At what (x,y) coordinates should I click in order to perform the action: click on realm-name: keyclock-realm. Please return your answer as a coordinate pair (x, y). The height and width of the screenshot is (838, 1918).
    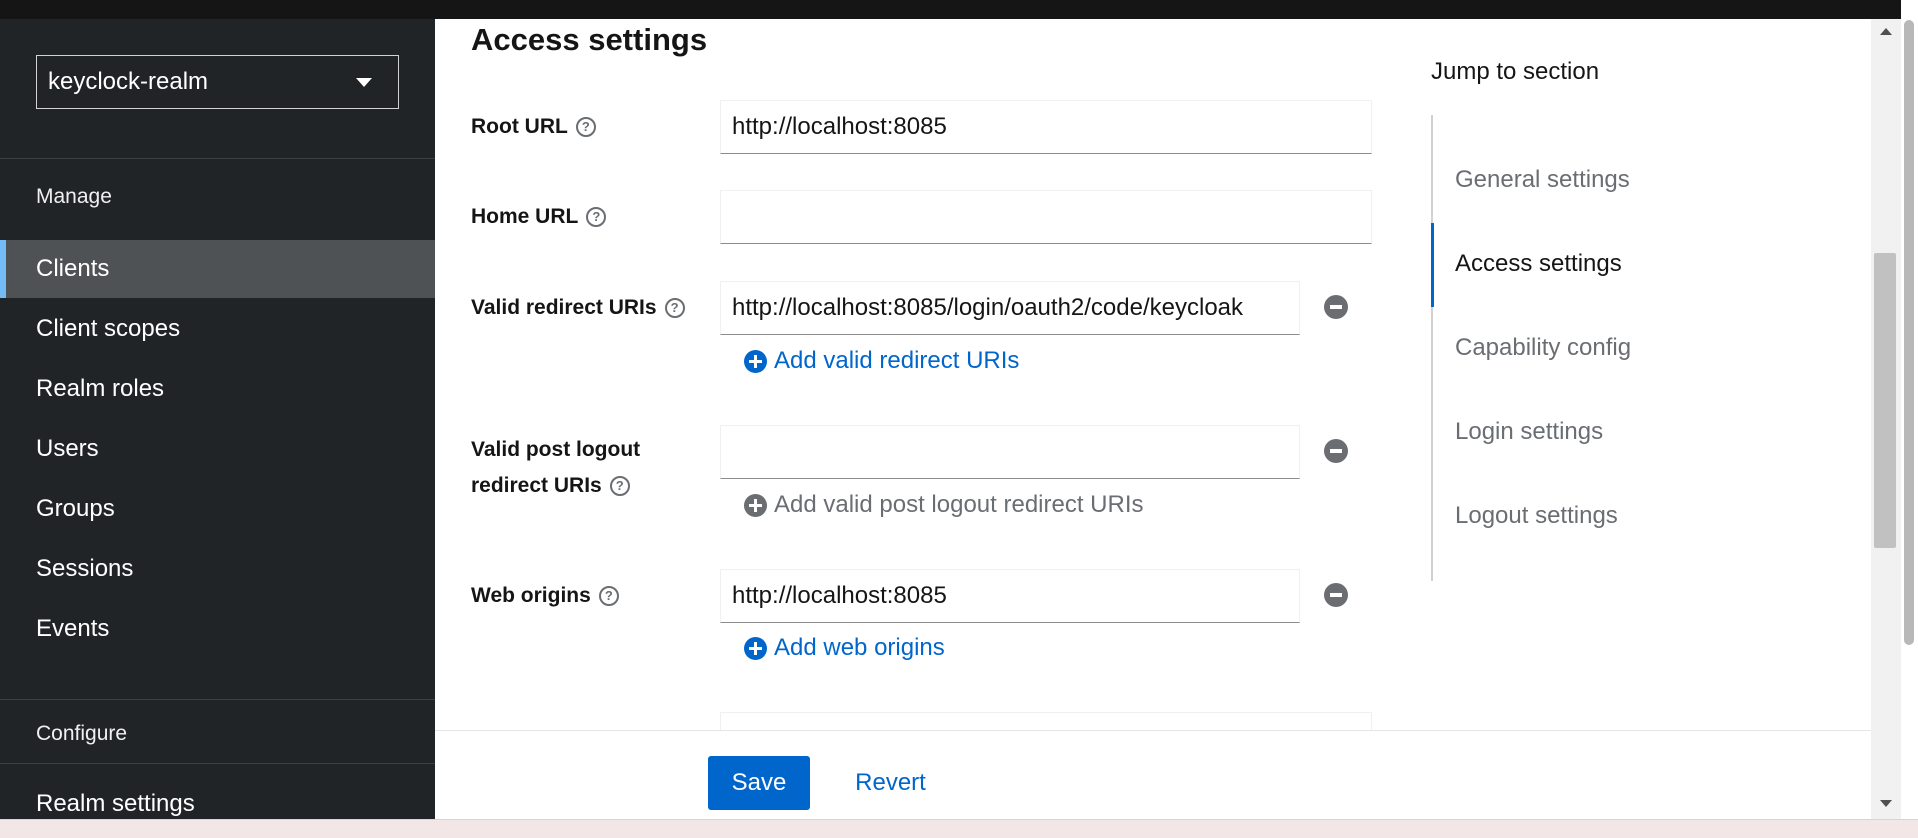
    Looking at the image, I should click on (128, 81).